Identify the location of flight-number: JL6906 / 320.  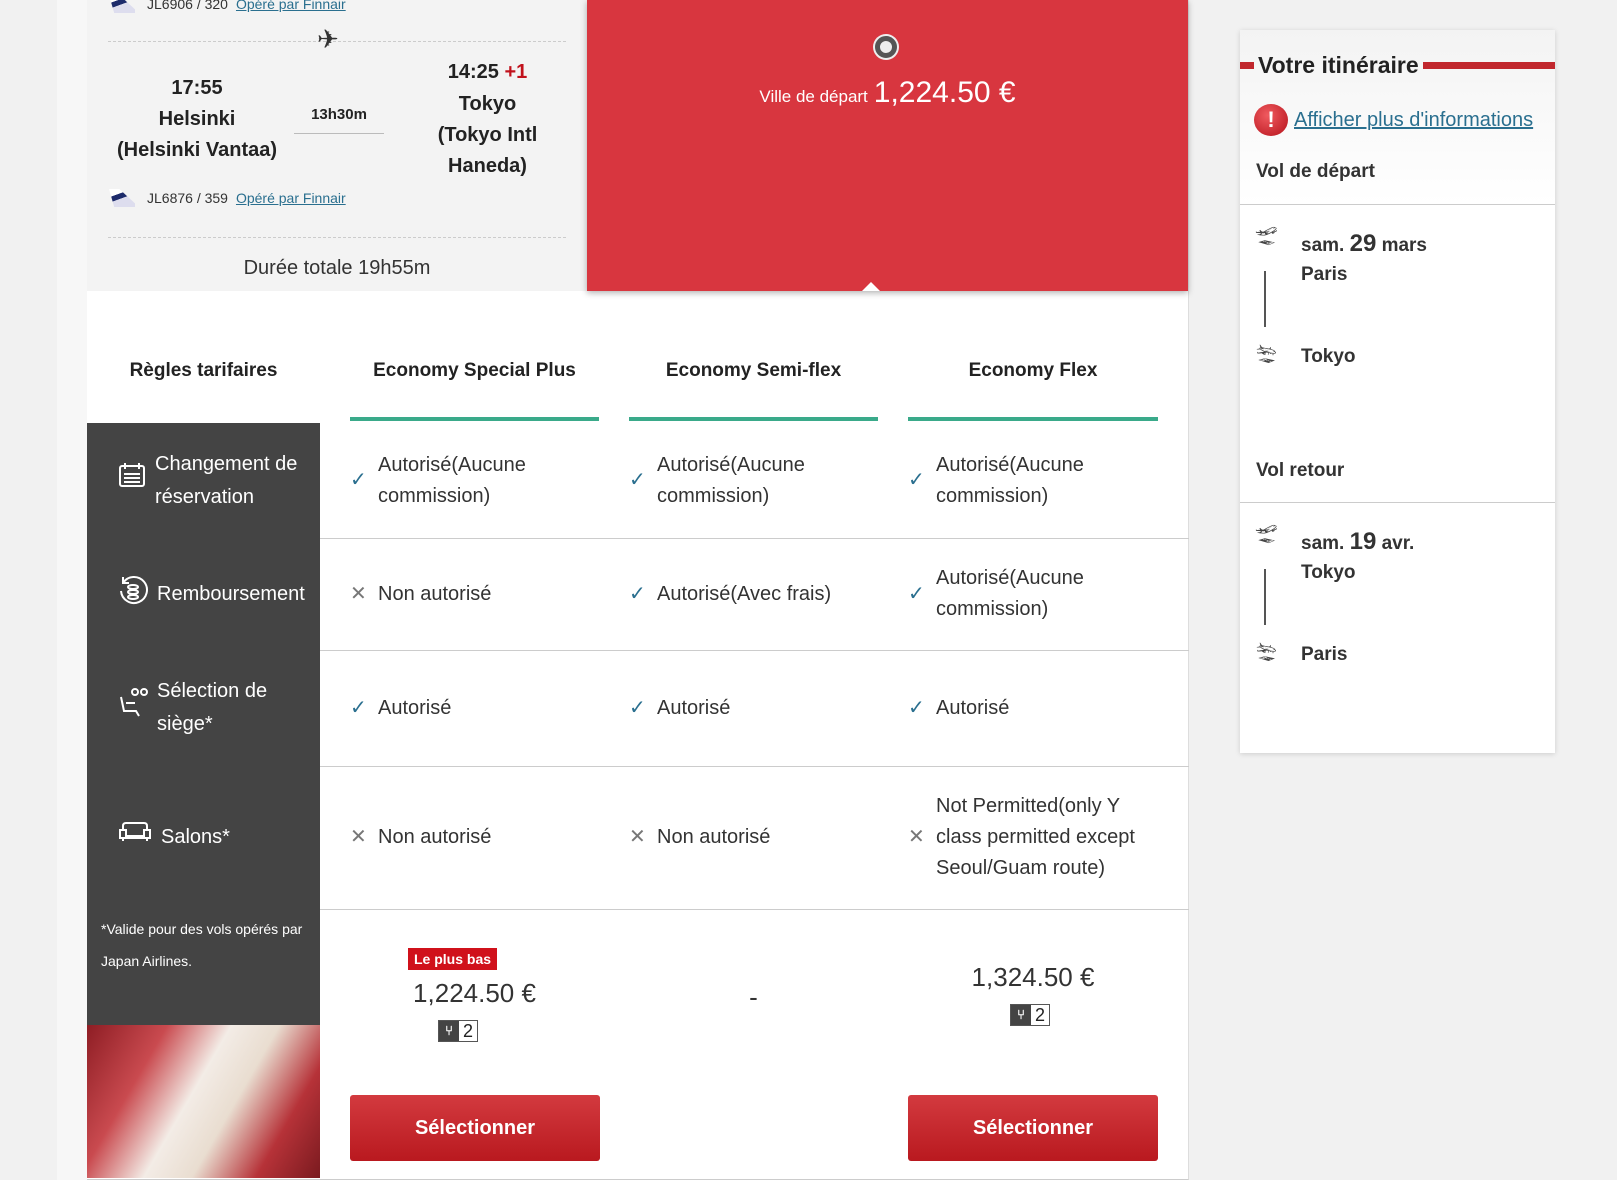
(187, 6).